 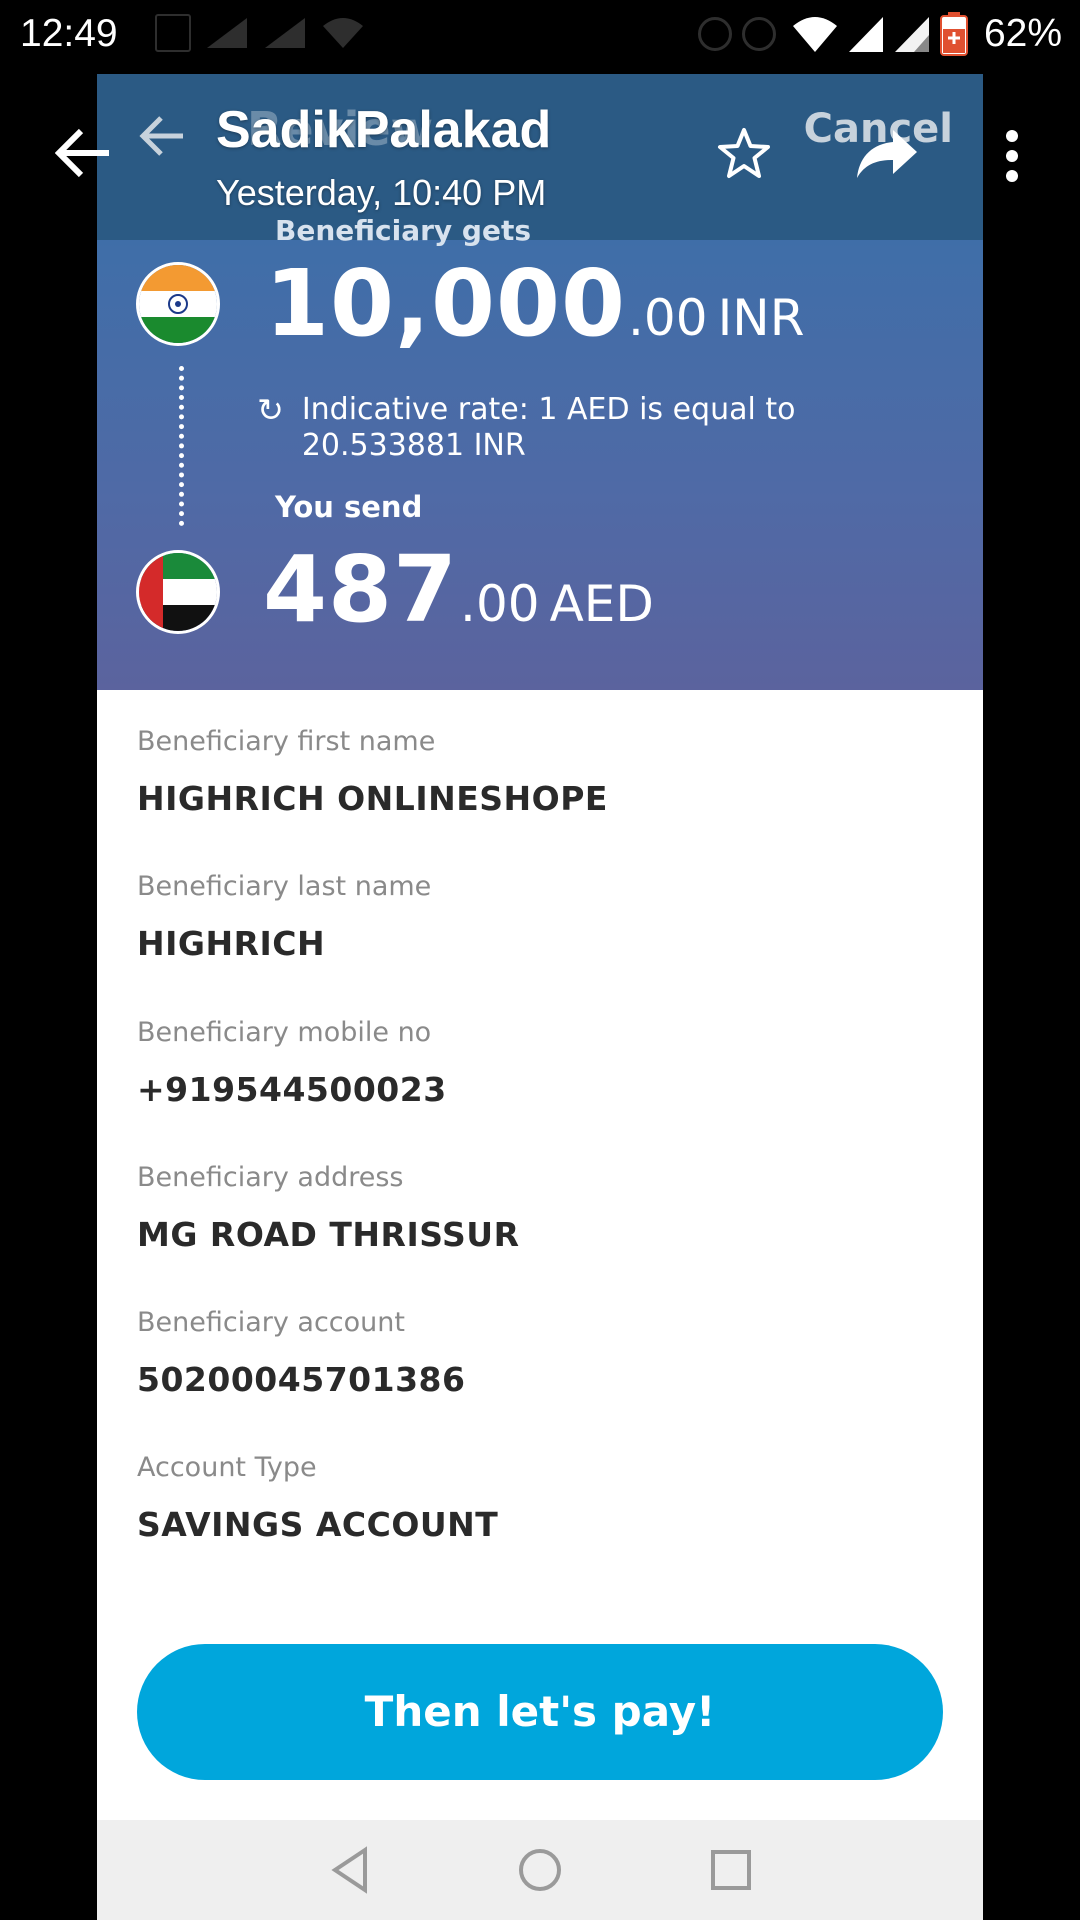 What do you see at coordinates (381, 192) in the screenshot?
I see `message-timestamp: Yesterday, 10:40 PM` at bounding box center [381, 192].